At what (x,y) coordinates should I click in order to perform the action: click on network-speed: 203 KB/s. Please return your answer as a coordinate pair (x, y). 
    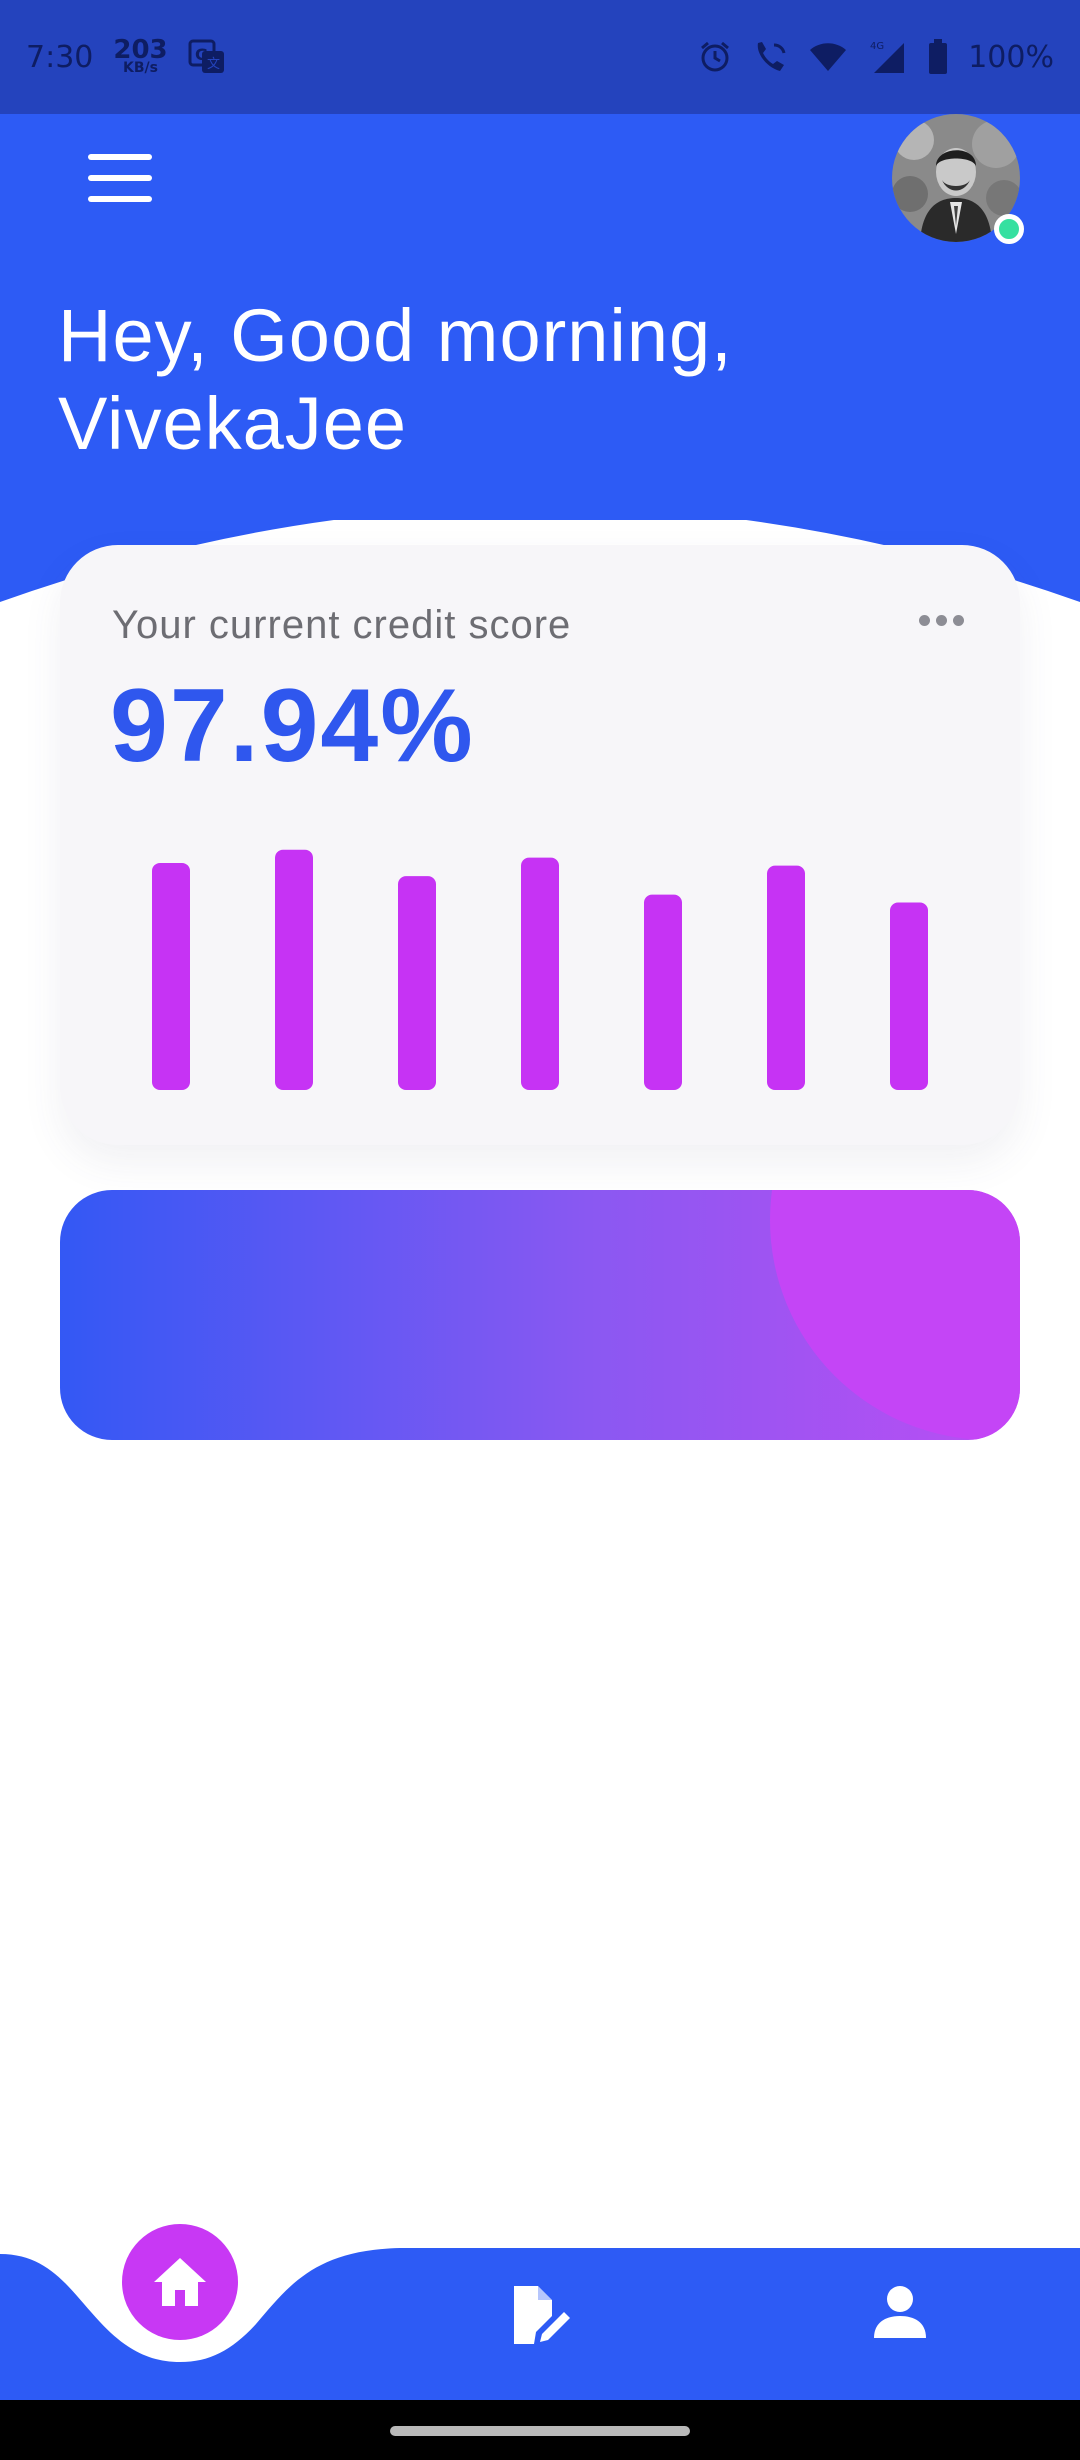
    Looking at the image, I should click on (140, 56).